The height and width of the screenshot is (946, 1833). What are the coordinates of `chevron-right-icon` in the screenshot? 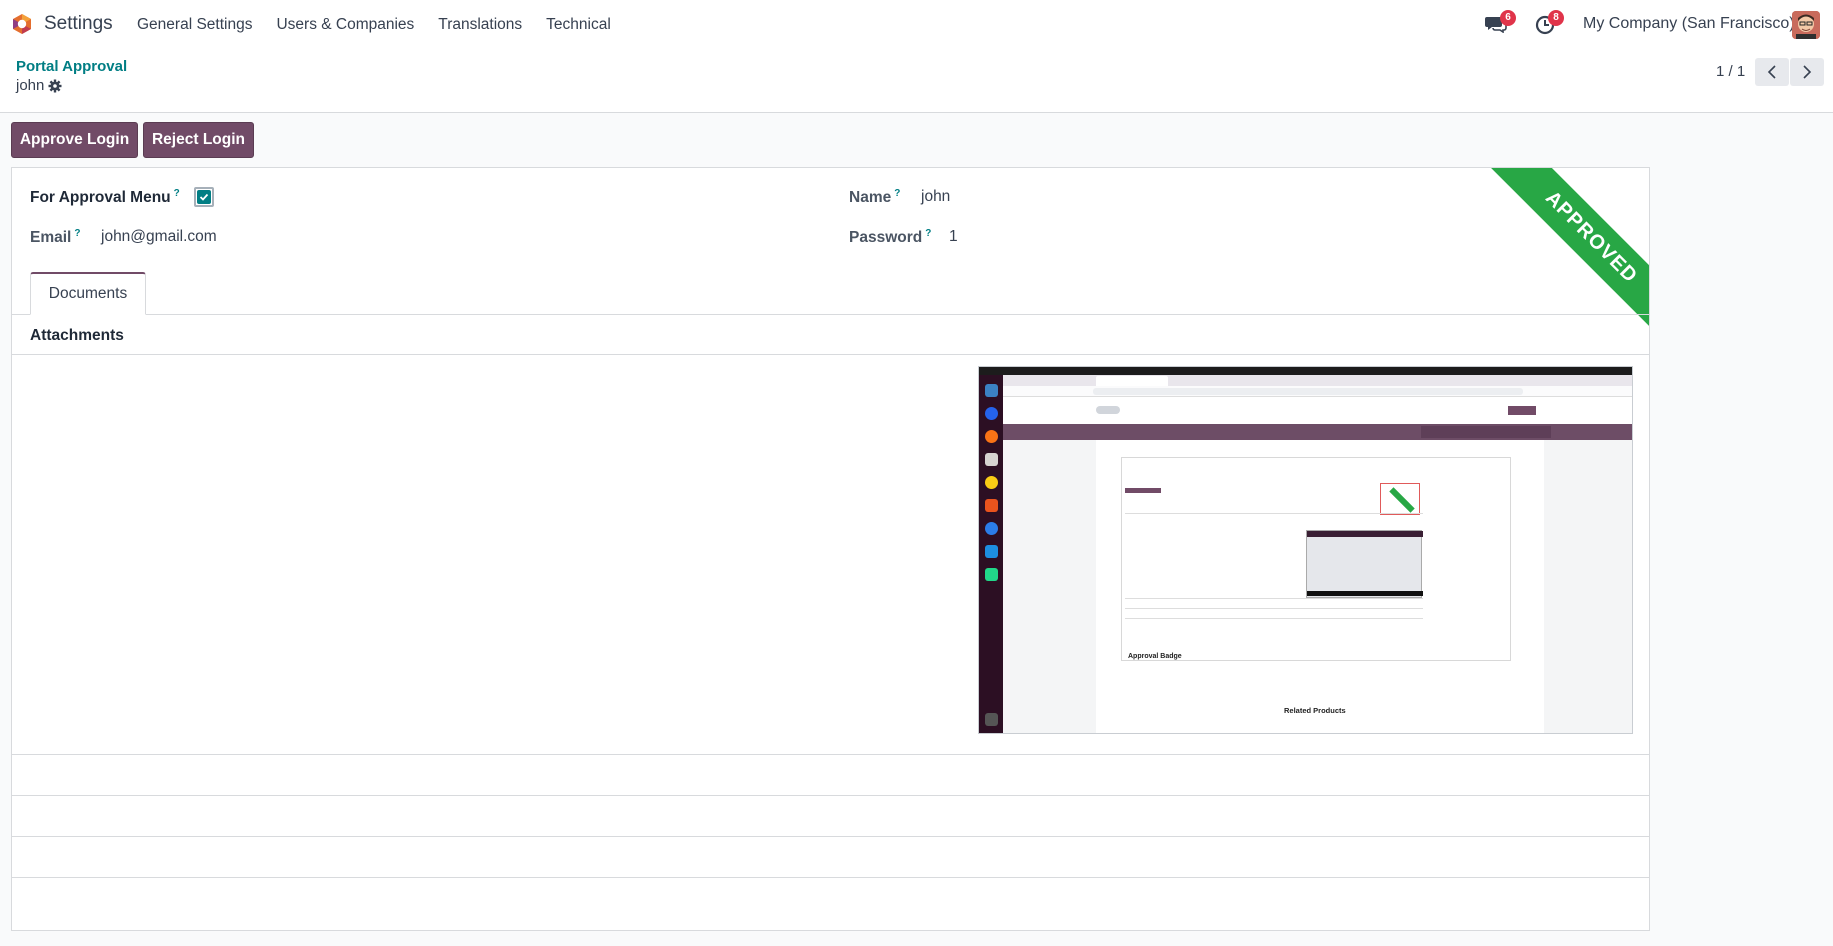 It's located at (1807, 72).